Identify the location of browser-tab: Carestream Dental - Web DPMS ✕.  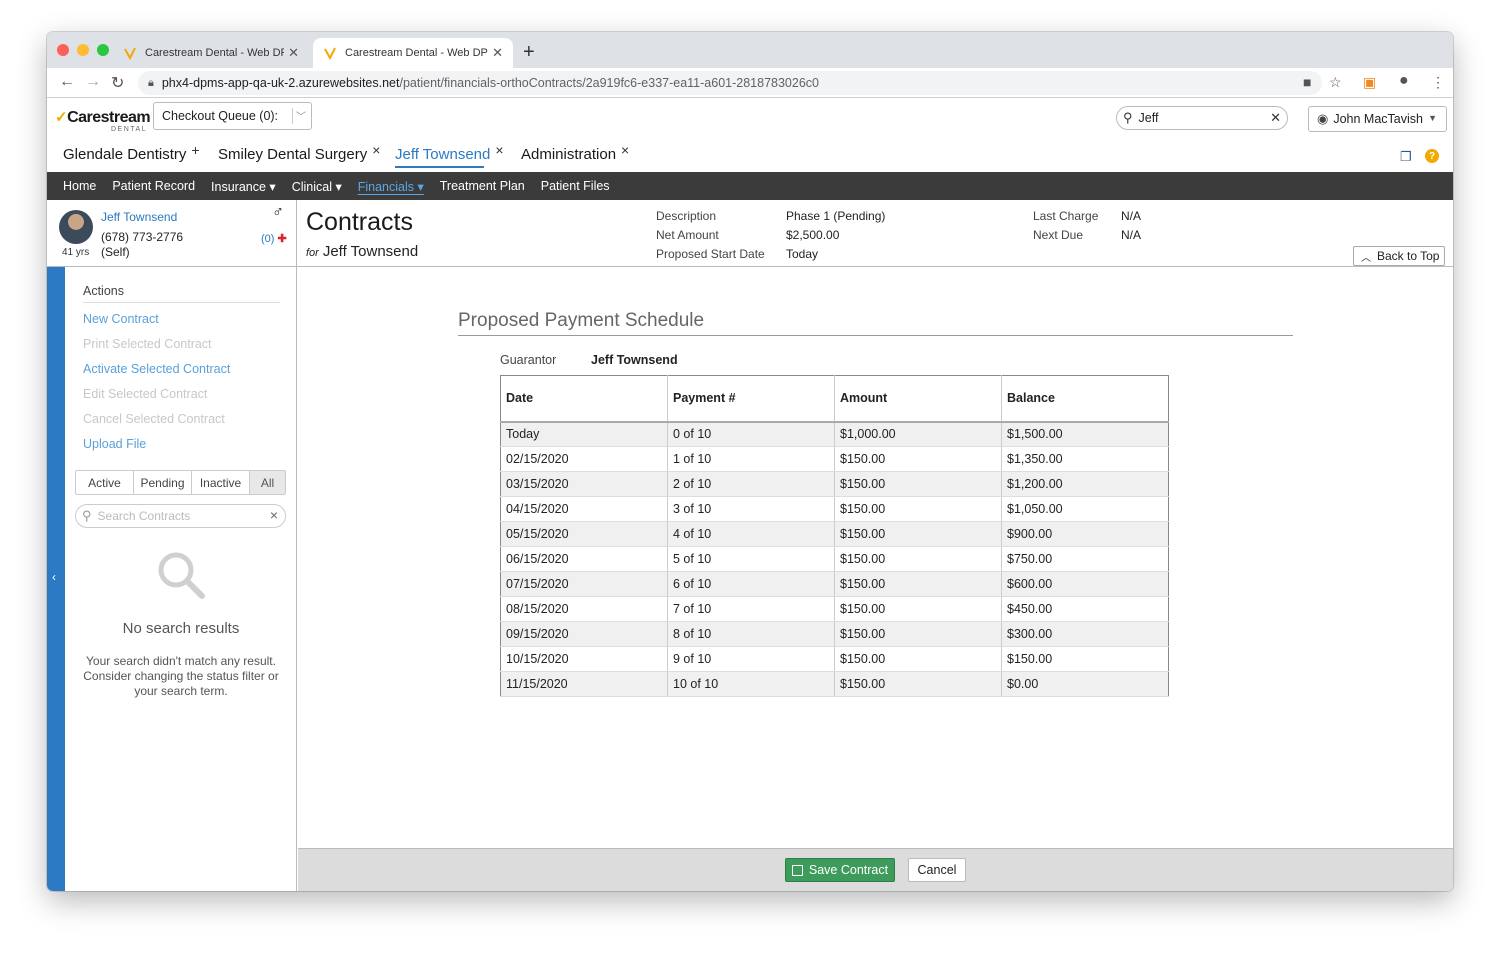
(211, 53).